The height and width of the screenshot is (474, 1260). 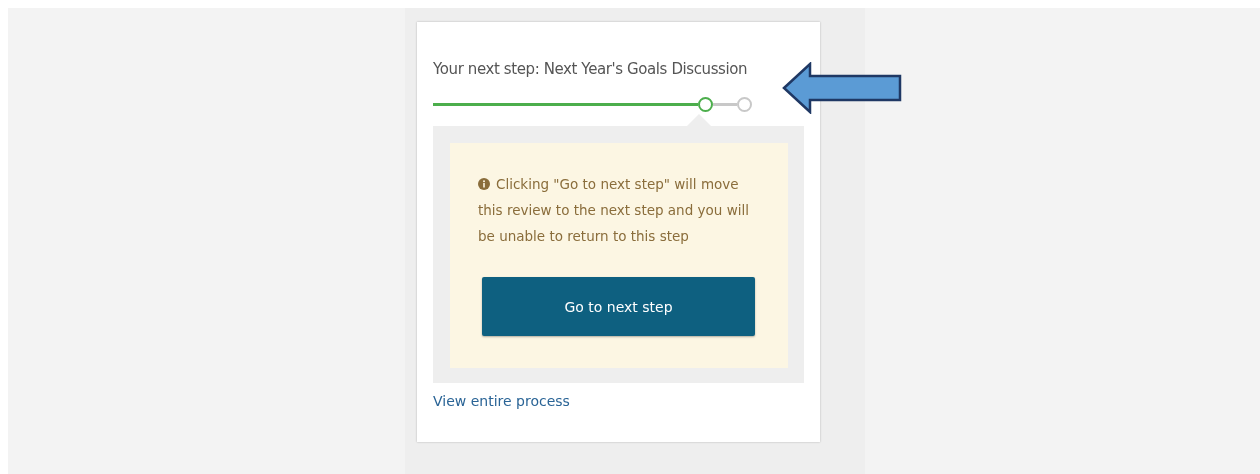 I want to click on arrow-icon, so click(x=842, y=88).